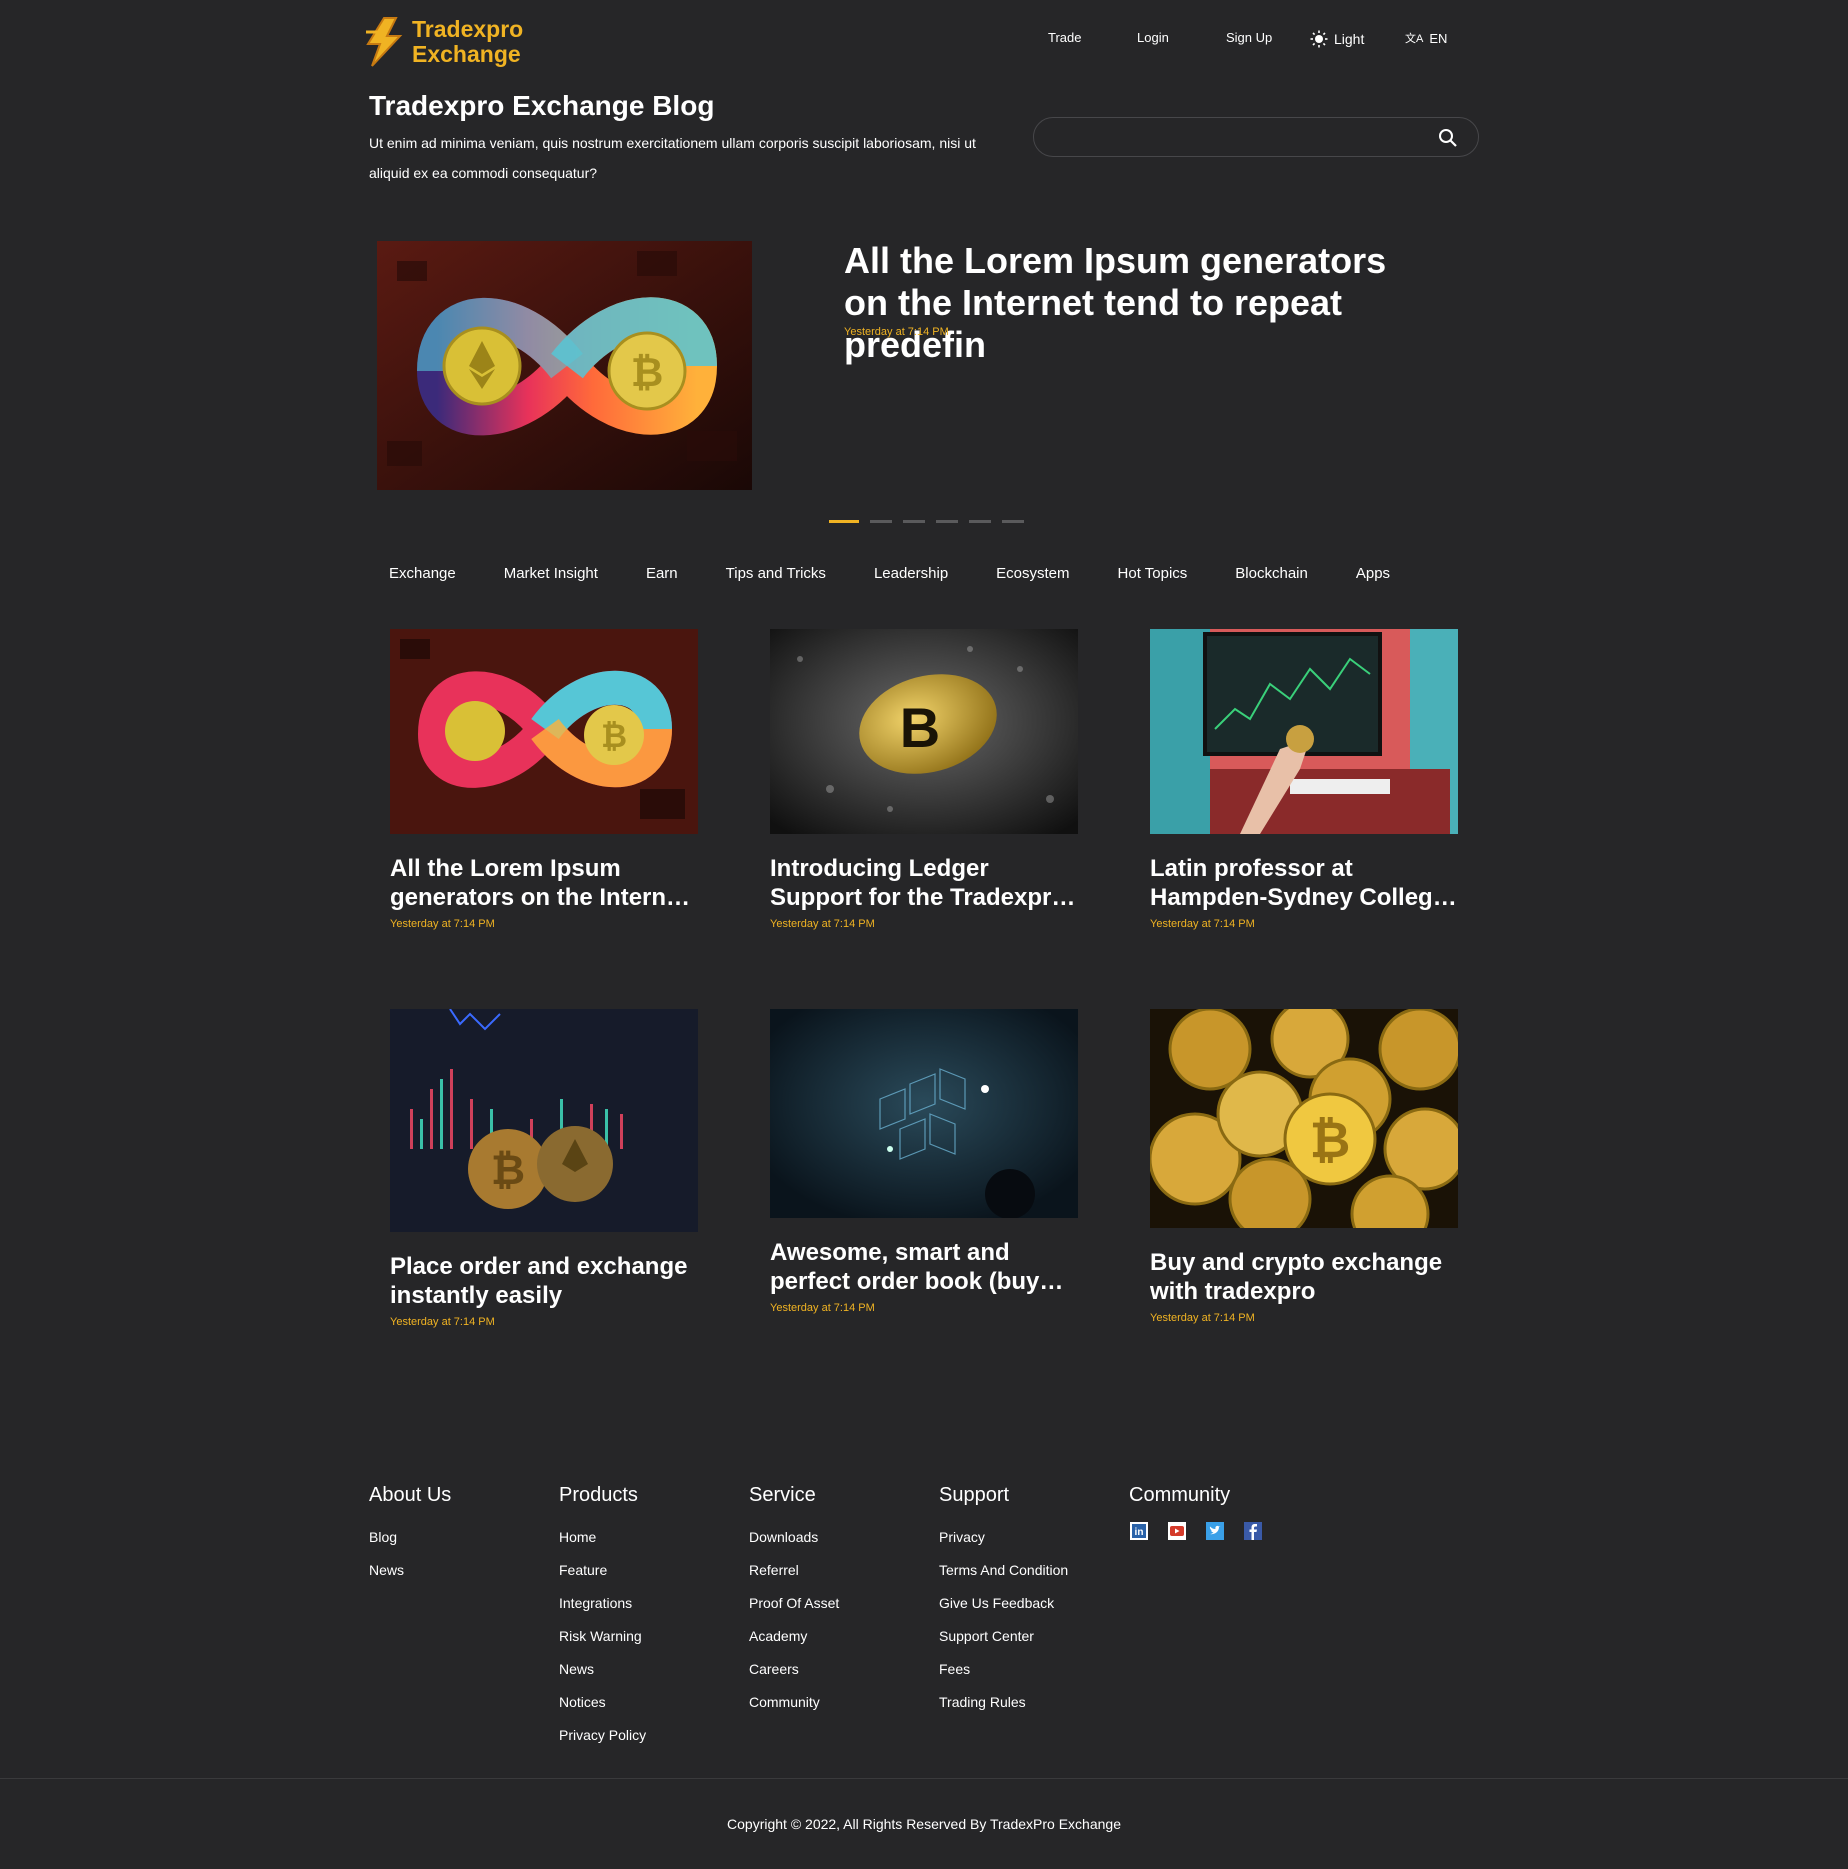 The height and width of the screenshot is (1869, 1848). What do you see at coordinates (468, 29) in the screenshot?
I see `logo-line1: Tradexpro` at bounding box center [468, 29].